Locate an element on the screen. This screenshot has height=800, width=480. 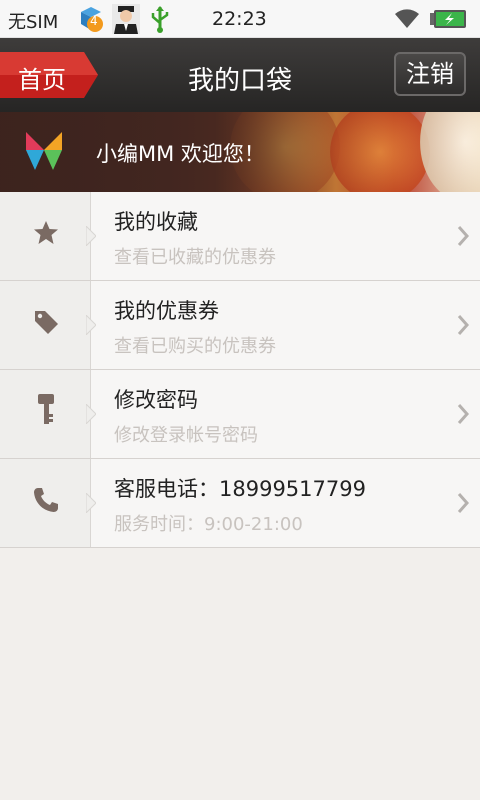
title-bar: 首页 我的口袋 注销 is located at coordinates (240, 75).